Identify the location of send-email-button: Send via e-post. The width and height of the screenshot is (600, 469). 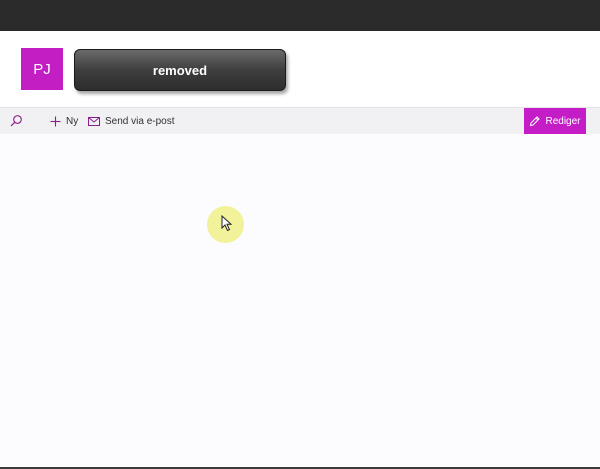
(131, 121).